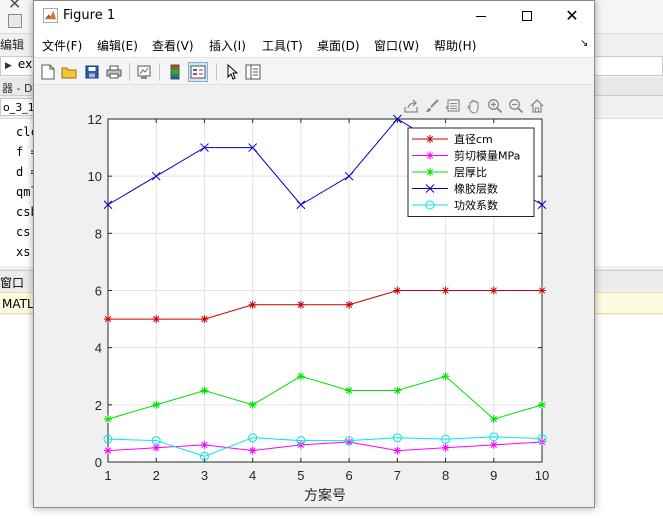 The width and height of the screenshot is (663, 519). Describe the element at coordinates (89, 15) in the screenshot. I see `figure-title: Figure 1` at that location.